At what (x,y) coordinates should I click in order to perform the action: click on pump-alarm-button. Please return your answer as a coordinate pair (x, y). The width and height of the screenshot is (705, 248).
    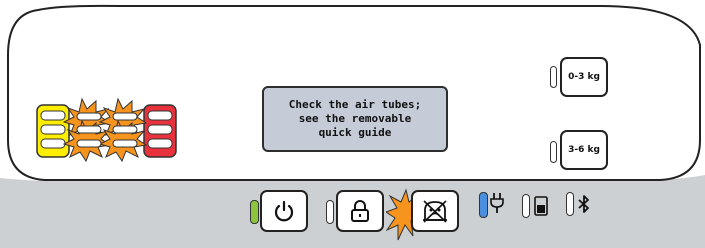
    Looking at the image, I should click on (435, 211).